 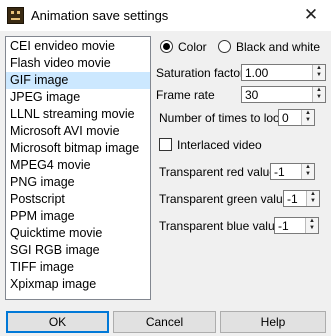 What do you see at coordinates (15, 15) in the screenshot?
I see `app-icon` at bounding box center [15, 15].